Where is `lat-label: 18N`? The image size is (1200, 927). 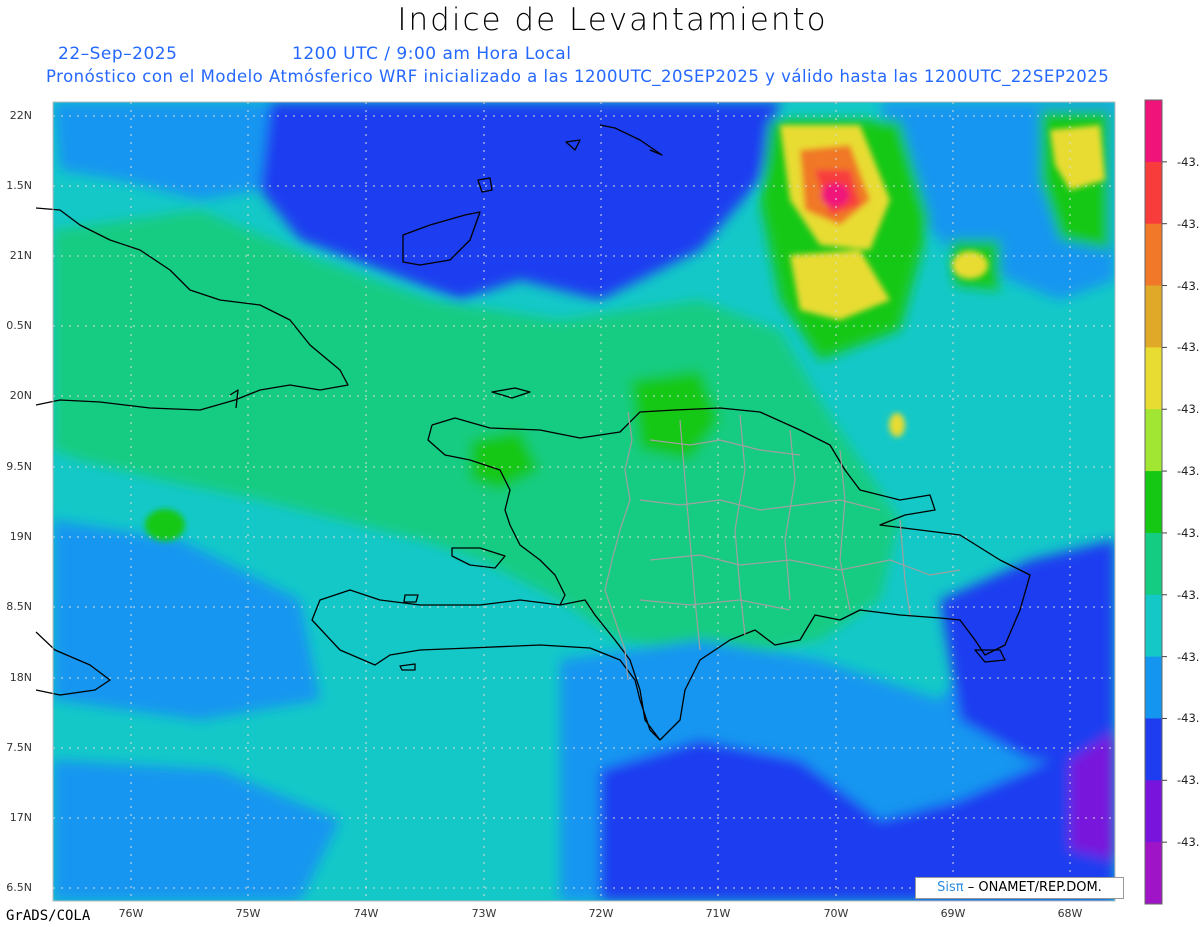 lat-label: 18N is located at coordinates (20, 677).